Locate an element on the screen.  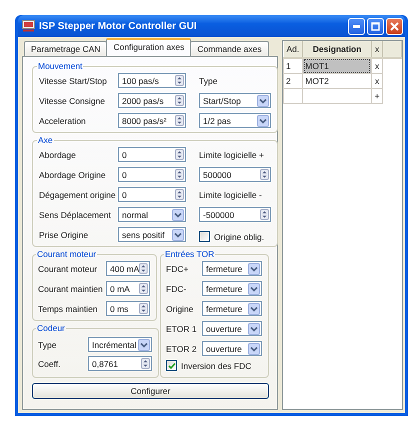
group-title: Courant moteur is located at coordinates (67, 254).